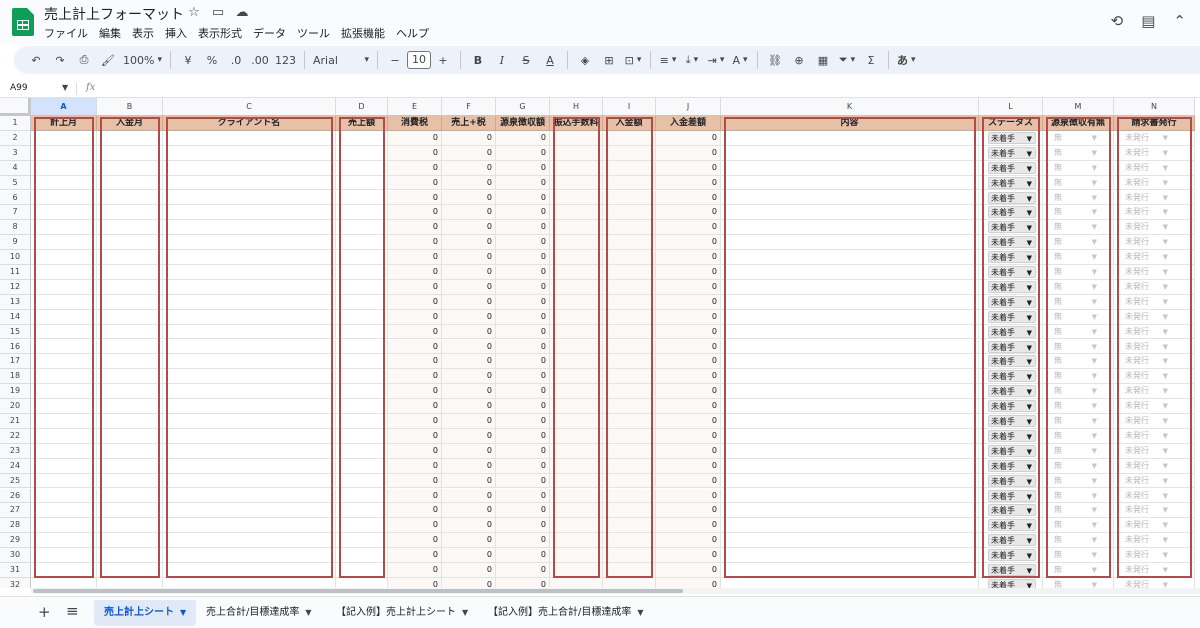  What do you see at coordinates (15, 555) in the screenshot?
I see `row-header: 30` at bounding box center [15, 555].